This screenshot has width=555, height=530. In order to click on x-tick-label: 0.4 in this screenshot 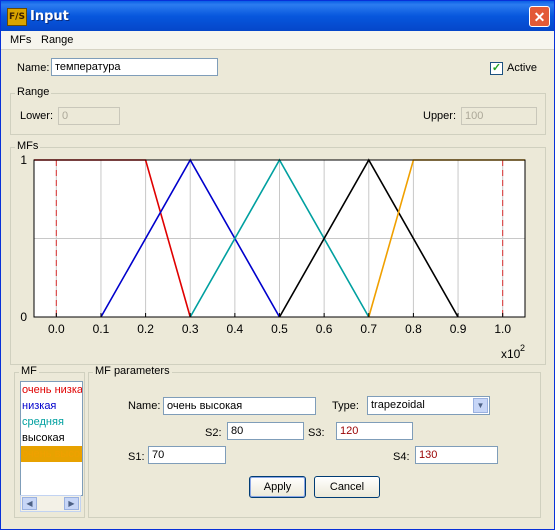, I will do `click(235, 329)`.